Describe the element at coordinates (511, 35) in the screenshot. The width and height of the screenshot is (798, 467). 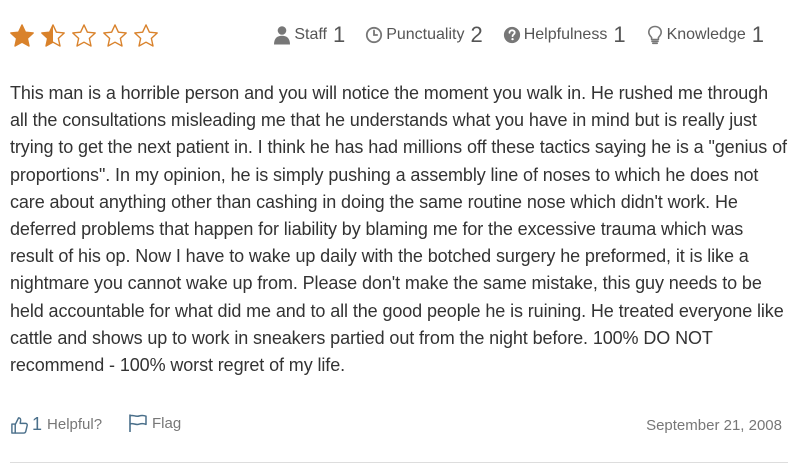
I see `question-circle-icon` at that location.